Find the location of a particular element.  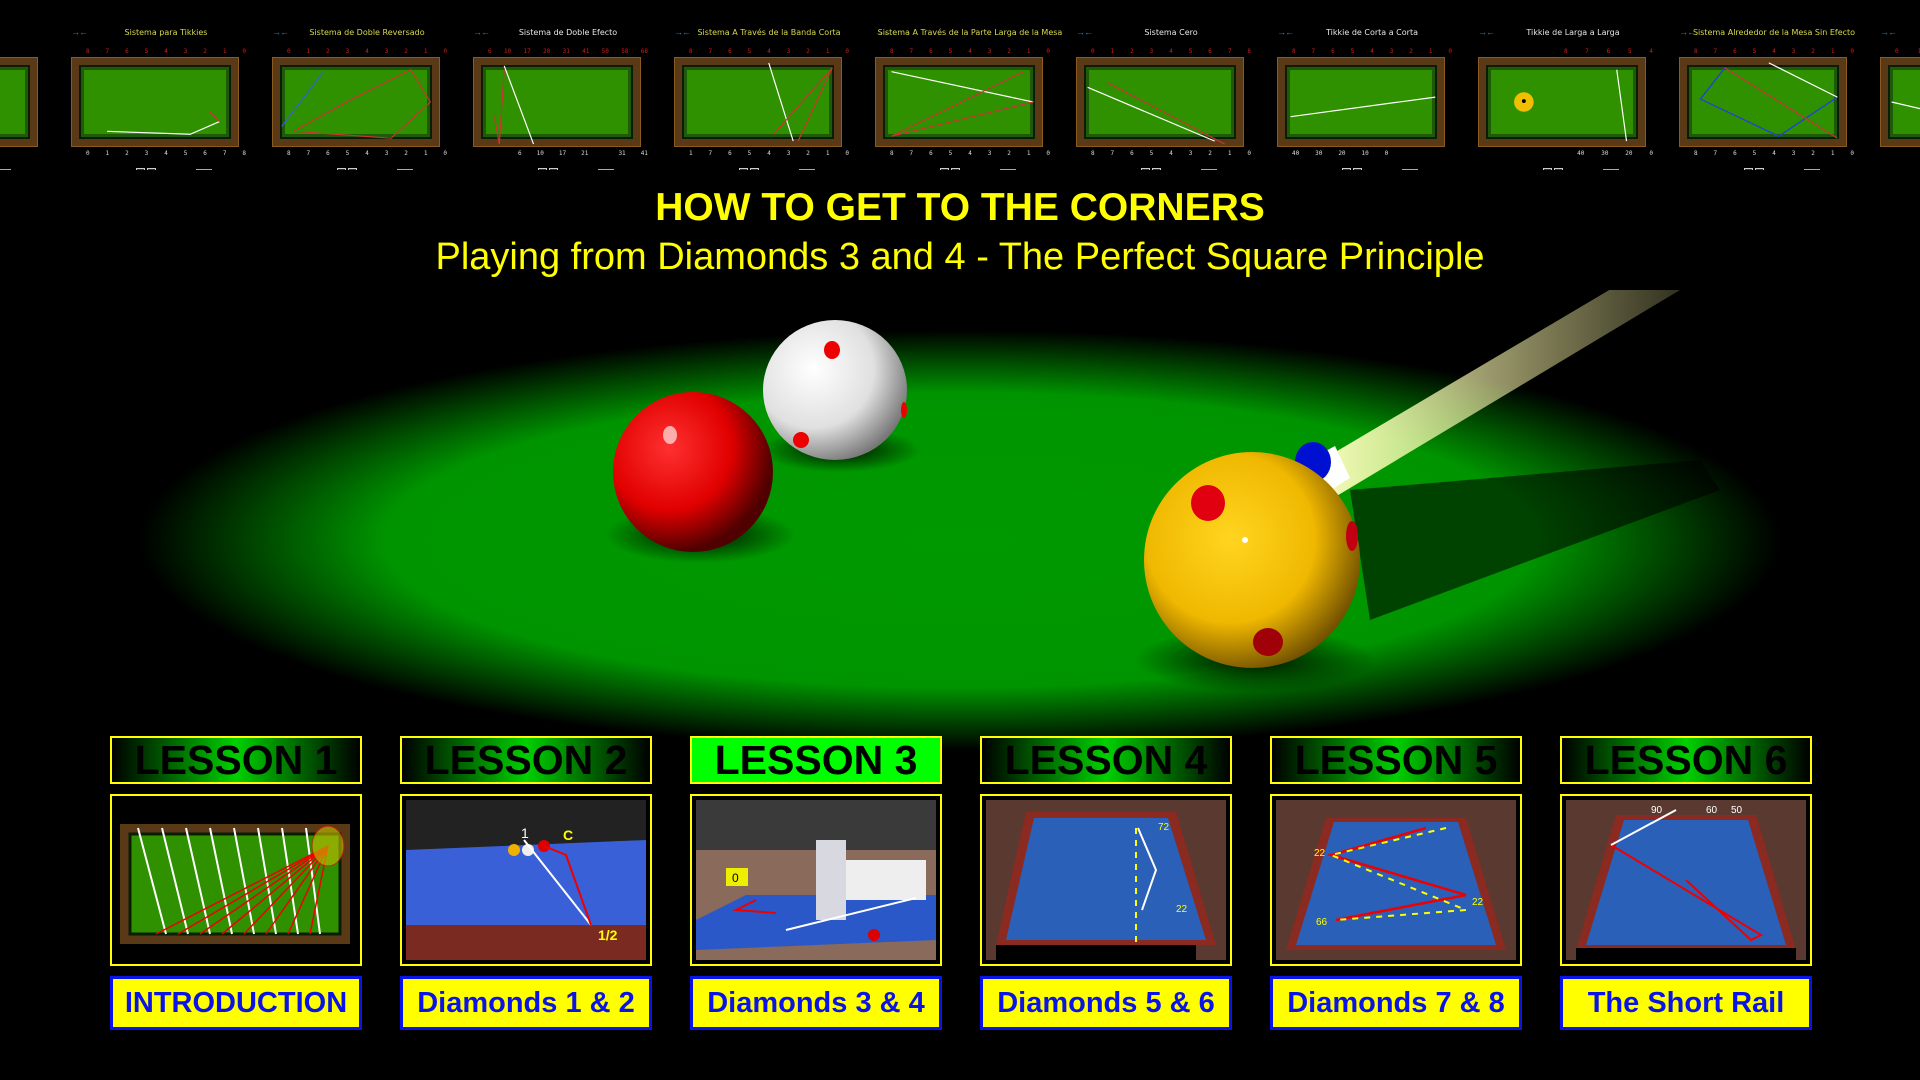

lesson-thumbnail is located at coordinates (236, 880).